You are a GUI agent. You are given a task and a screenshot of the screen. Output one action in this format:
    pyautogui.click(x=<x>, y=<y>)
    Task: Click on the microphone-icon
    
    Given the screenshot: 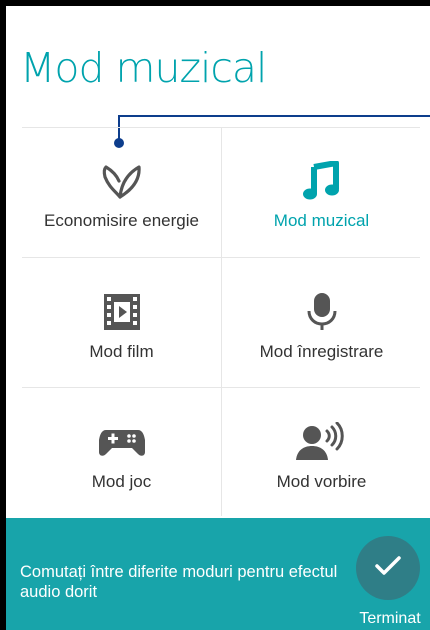 What is the action you would take?
    pyautogui.click(x=321, y=312)
    